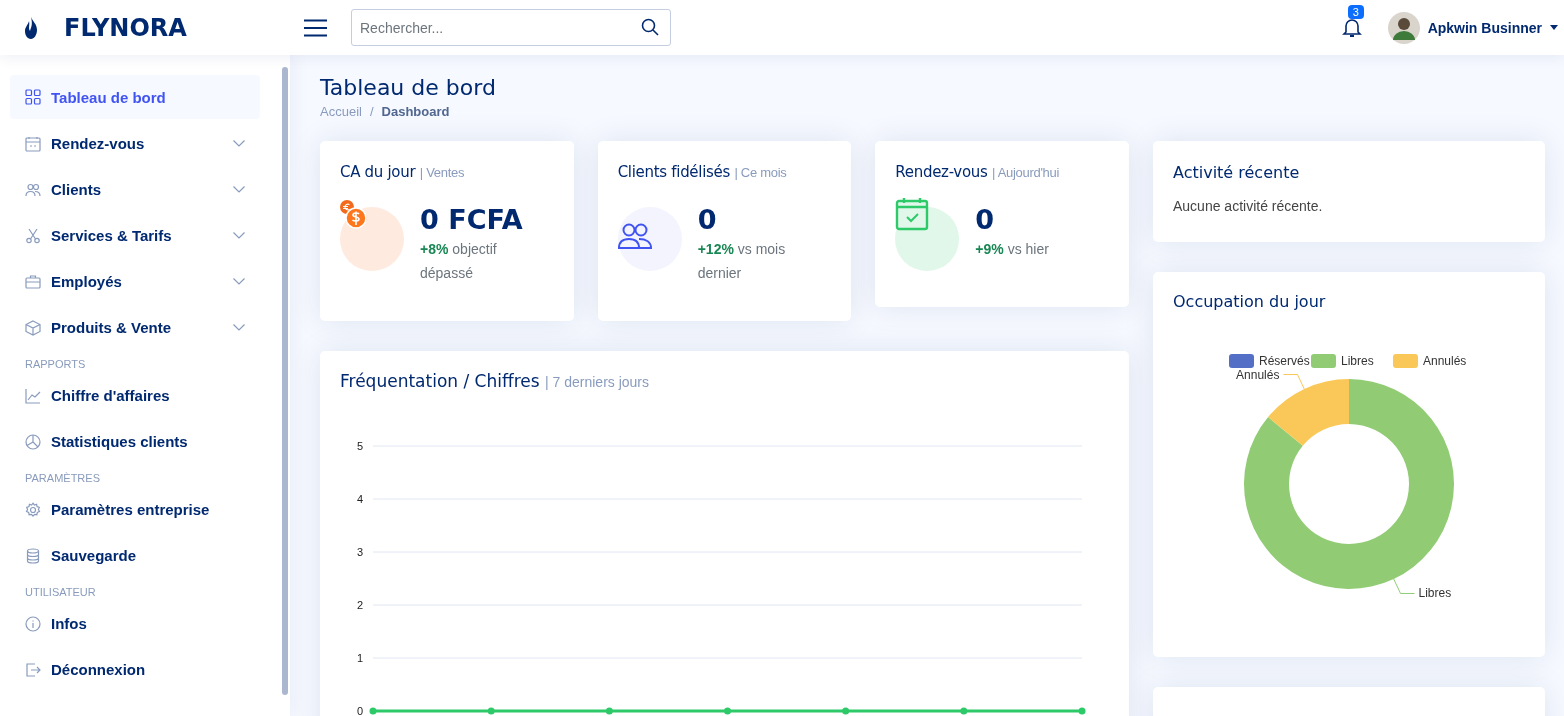 This screenshot has height=716, width=1564. What do you see at coordinates (403, 172) in the screenshot?
I see `card-title: CA du jour | Ventes` at bounding box center [403, 172].